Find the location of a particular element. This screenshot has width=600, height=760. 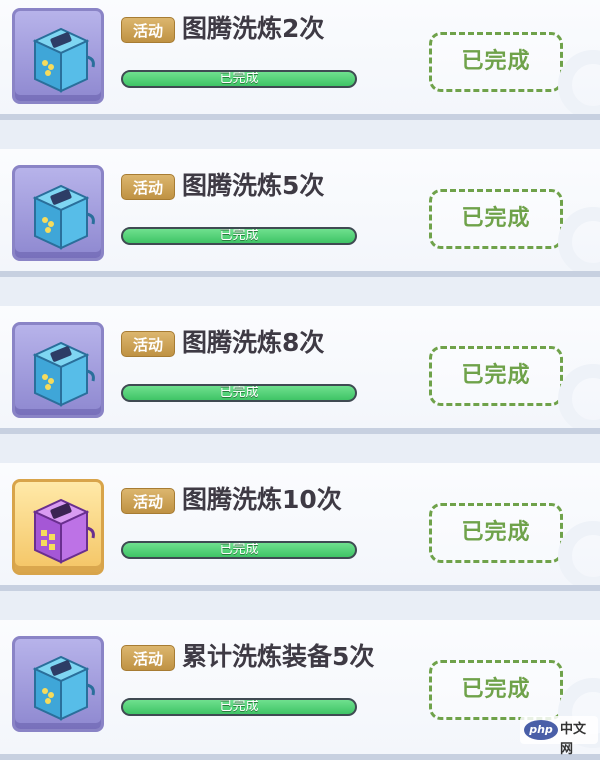

quest-title: 图腾洗炼10次 is located at coordinates (262, 499).